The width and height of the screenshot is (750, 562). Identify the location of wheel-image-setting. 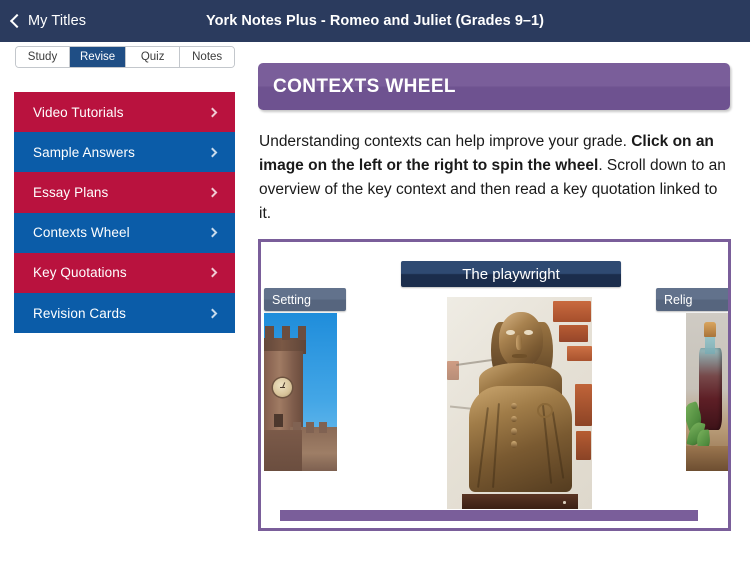
(300, 392).